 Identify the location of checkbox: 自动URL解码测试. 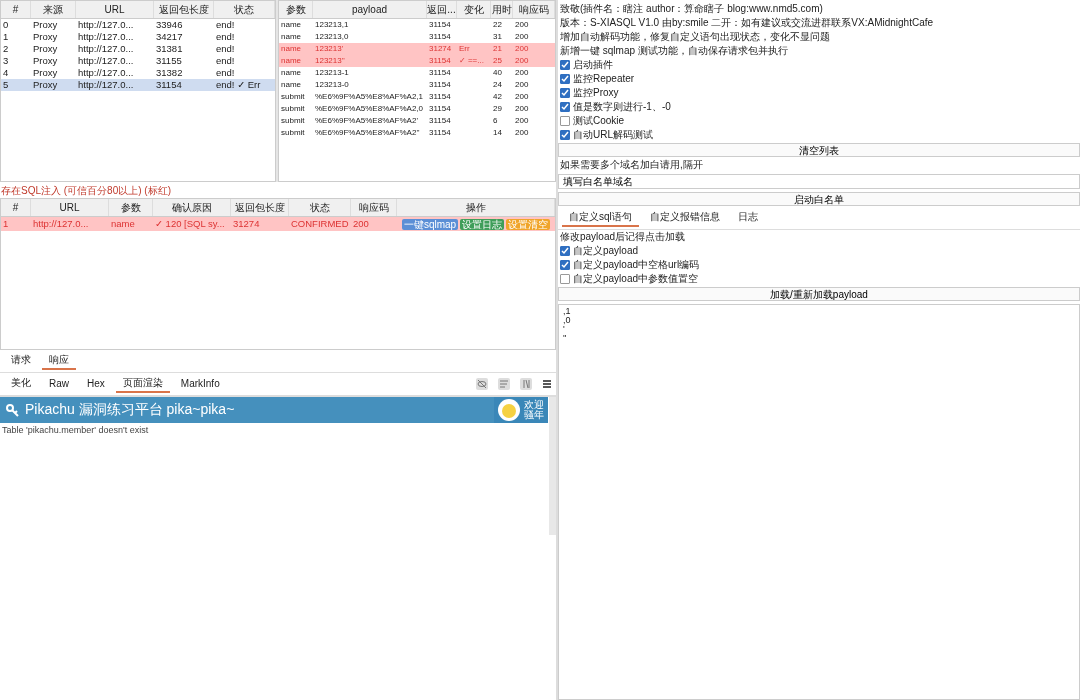
(819, 135).